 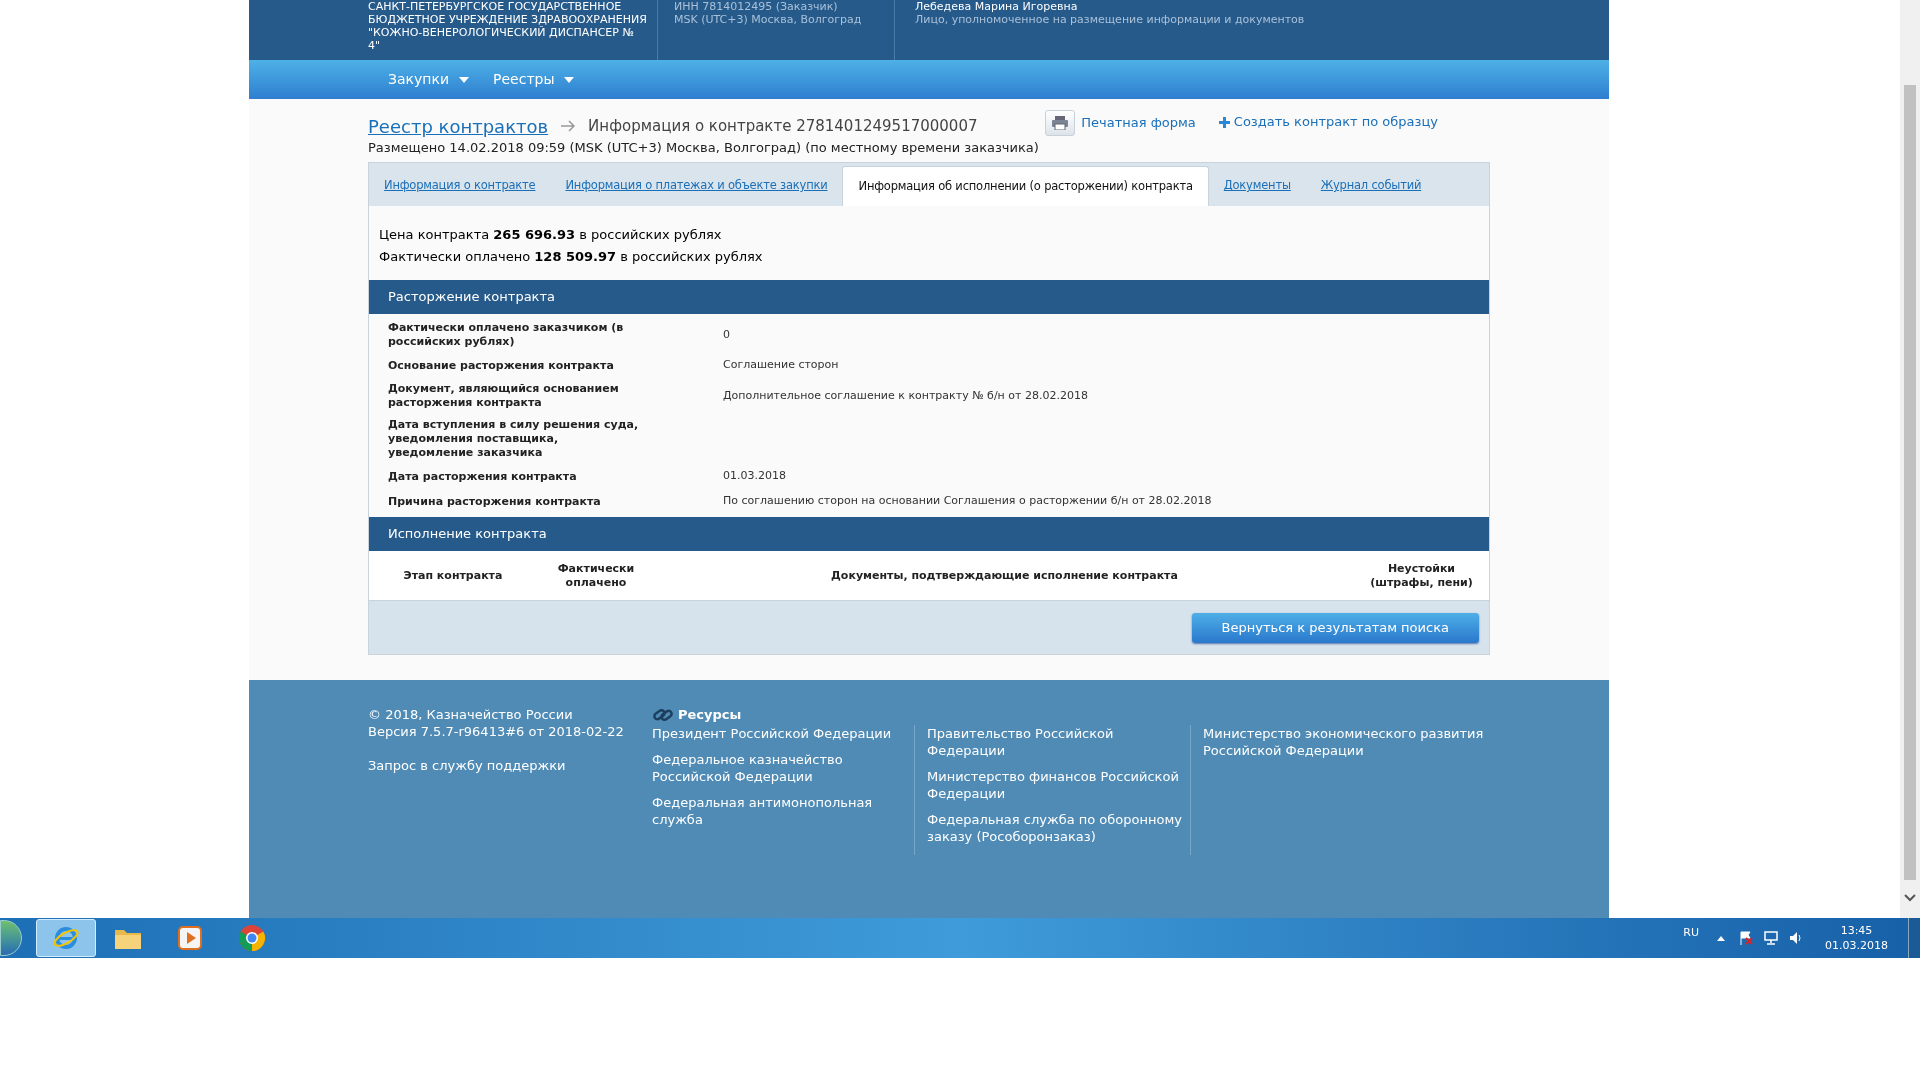 What do you see at coordinates (1771, 938) in the screenshot?
I see `network-icon` at bounding box center [1771, 938].